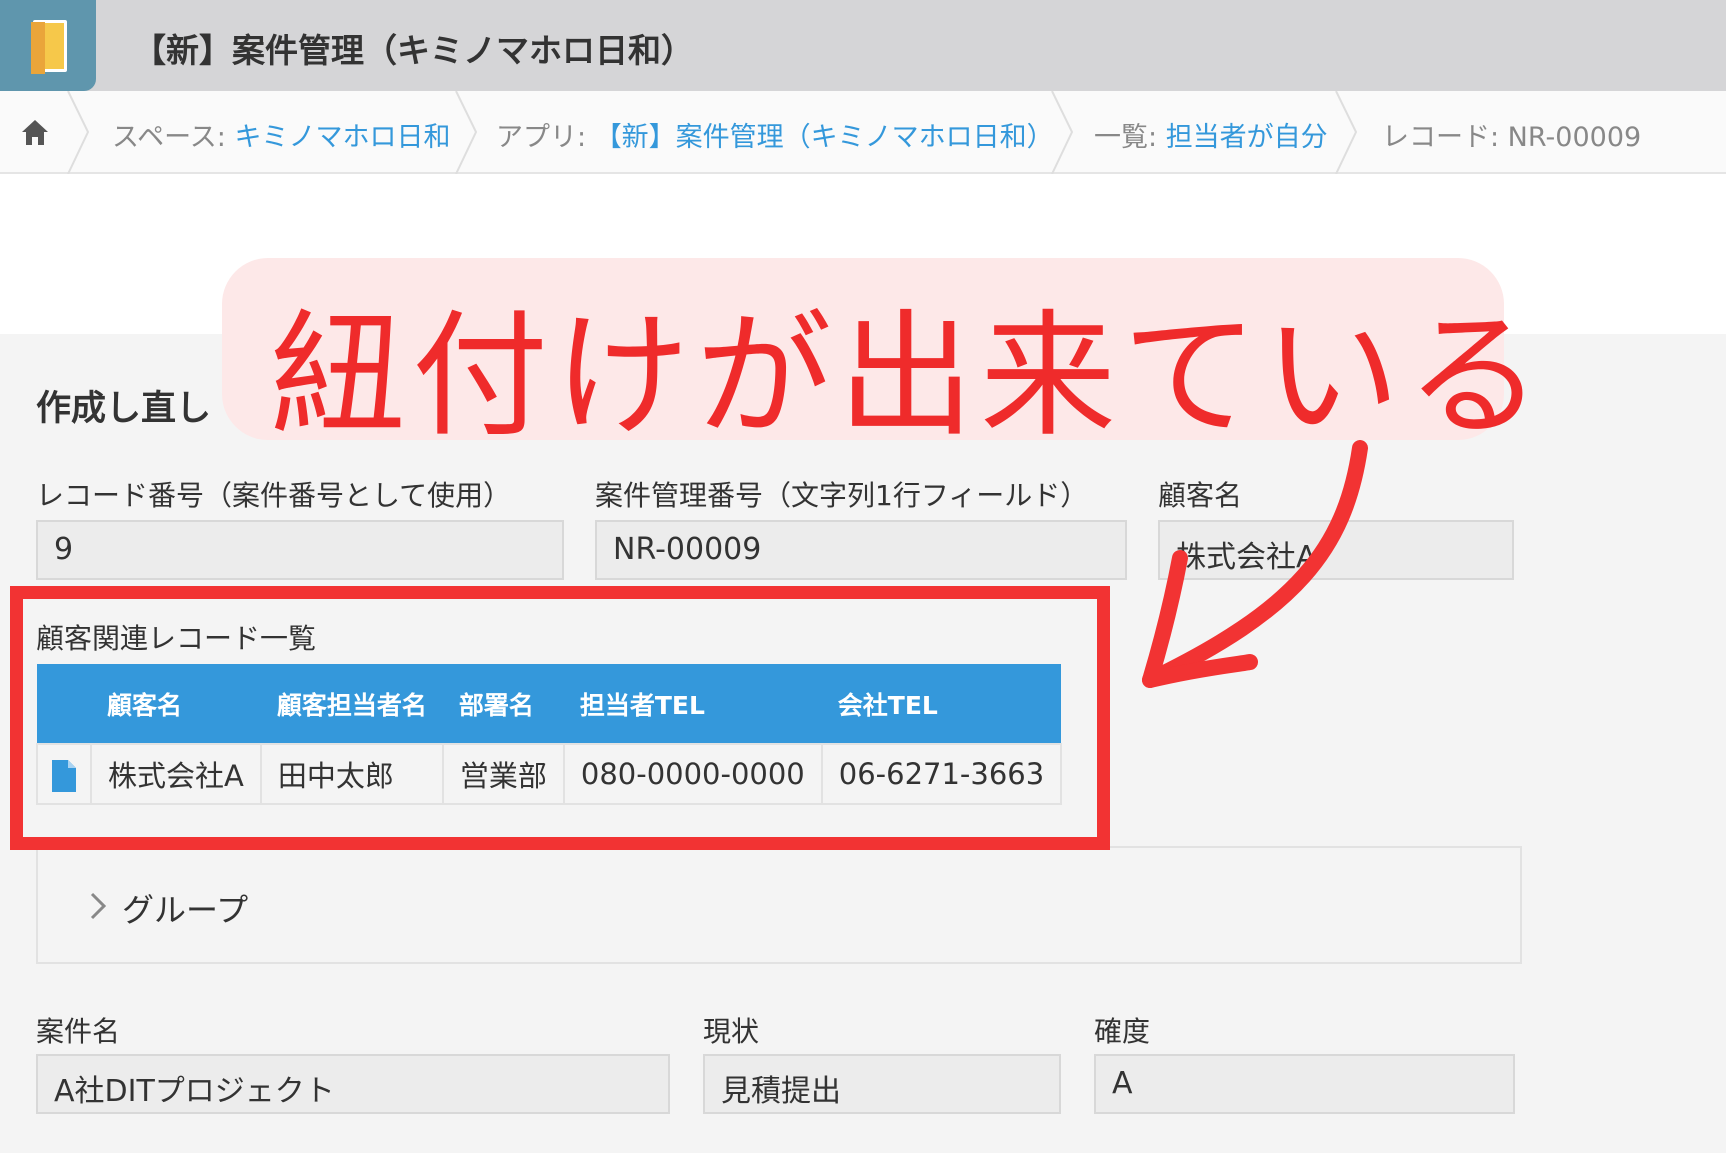 The height and width of the screenshot is (1153, 1726). I want to click on home-icon, so click(35, 132).